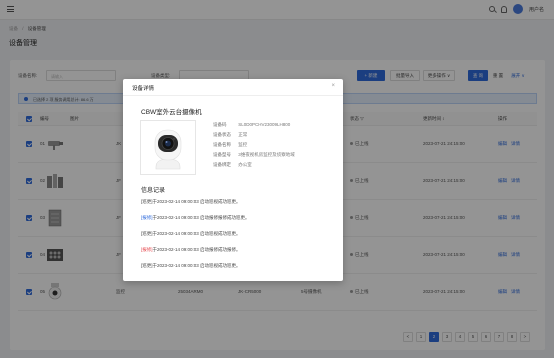 This screenshot has width=554, height=358. Describe the element at coordinates (153, 191) in the screenshot. I see `log-section-title: 信息记录` at that location.